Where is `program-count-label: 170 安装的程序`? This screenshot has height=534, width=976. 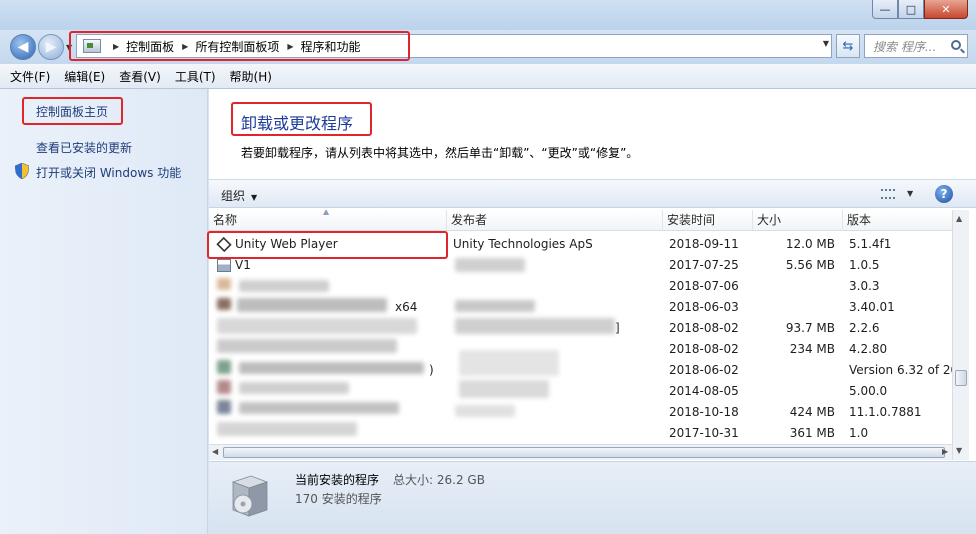
program-count-label: 170 安装的程序 is located at coordinates (338, 499).